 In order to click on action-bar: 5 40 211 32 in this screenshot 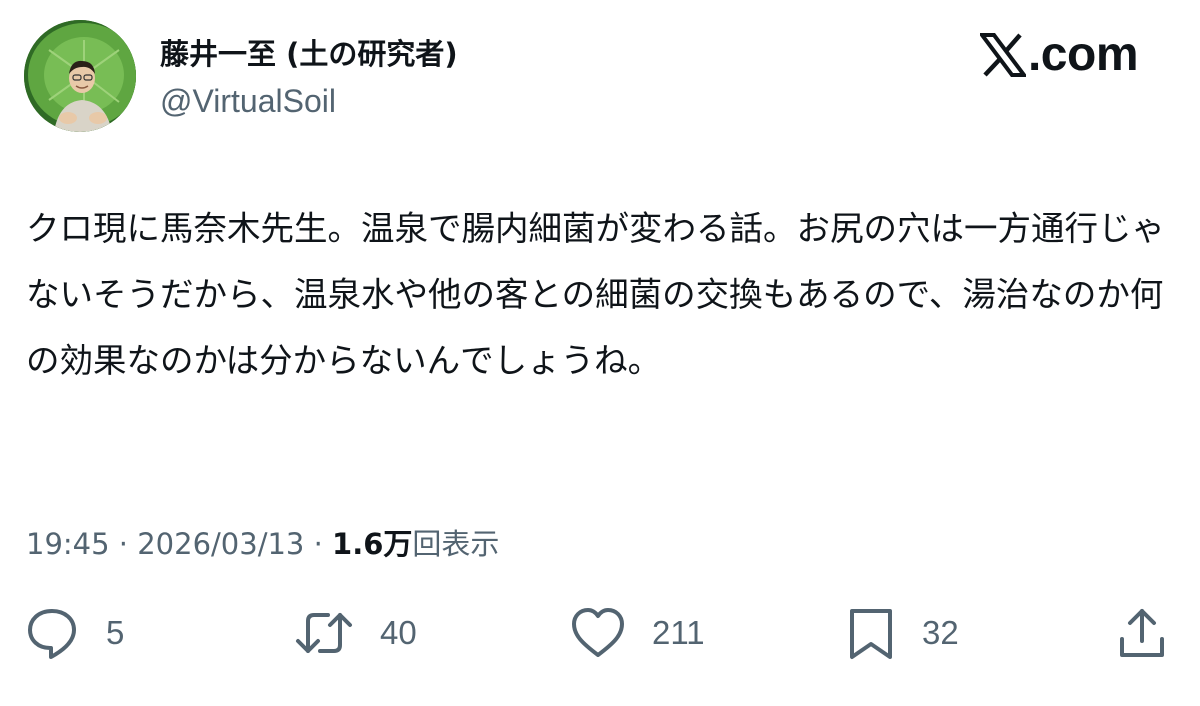, I will do `click(600, 635)`.